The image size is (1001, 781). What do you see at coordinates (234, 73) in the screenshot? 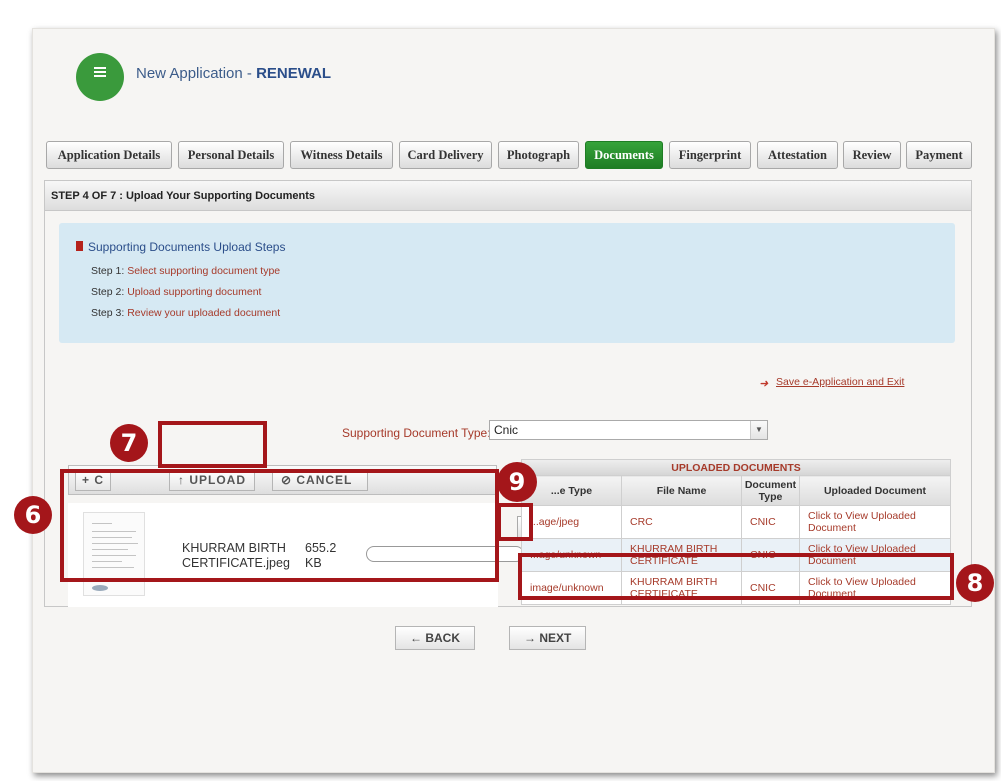
I see `page-title: New Application - RENEWAL` at bounding box center [234, 73].